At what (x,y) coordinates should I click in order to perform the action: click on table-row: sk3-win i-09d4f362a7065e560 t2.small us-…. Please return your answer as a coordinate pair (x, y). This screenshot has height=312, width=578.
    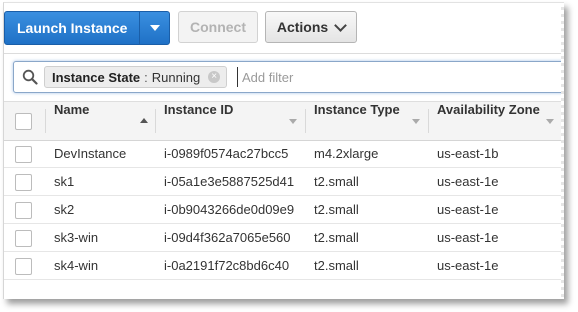
    Looking at the image, I should click on (284, 238).